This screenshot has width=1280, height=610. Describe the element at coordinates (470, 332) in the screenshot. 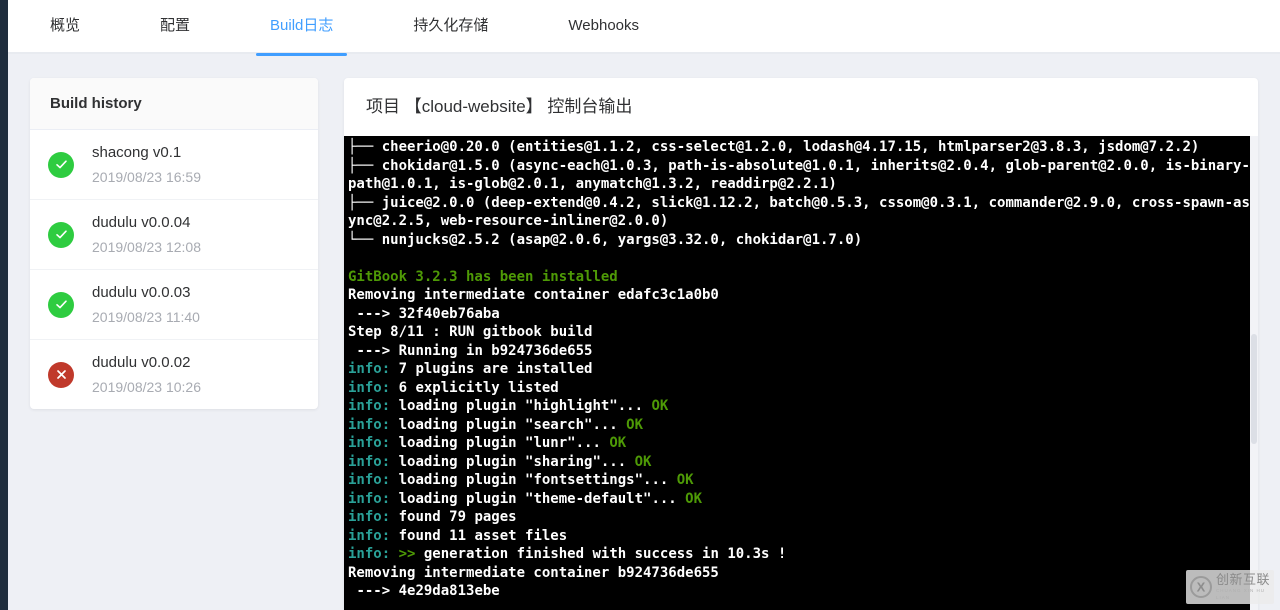

I see `console-log-line: Step 8/11 : RUN gitbook build` at that location.